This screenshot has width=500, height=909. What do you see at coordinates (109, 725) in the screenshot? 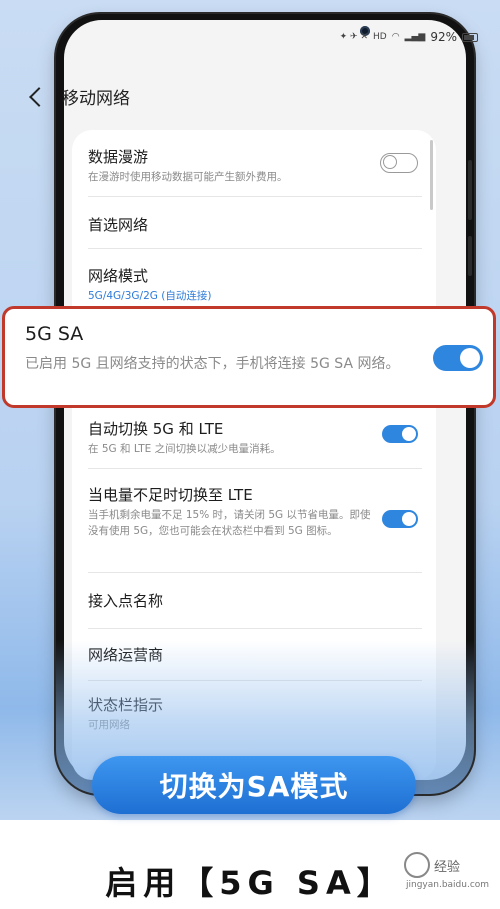
I see `setting-subtitle: 可用网络` at bounding box center [109, 725].